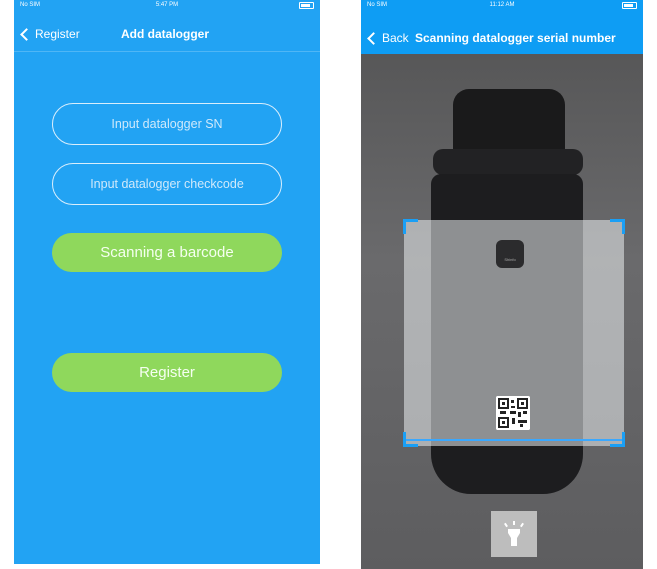  I want to click on back-label: Register, so click(57, 34).